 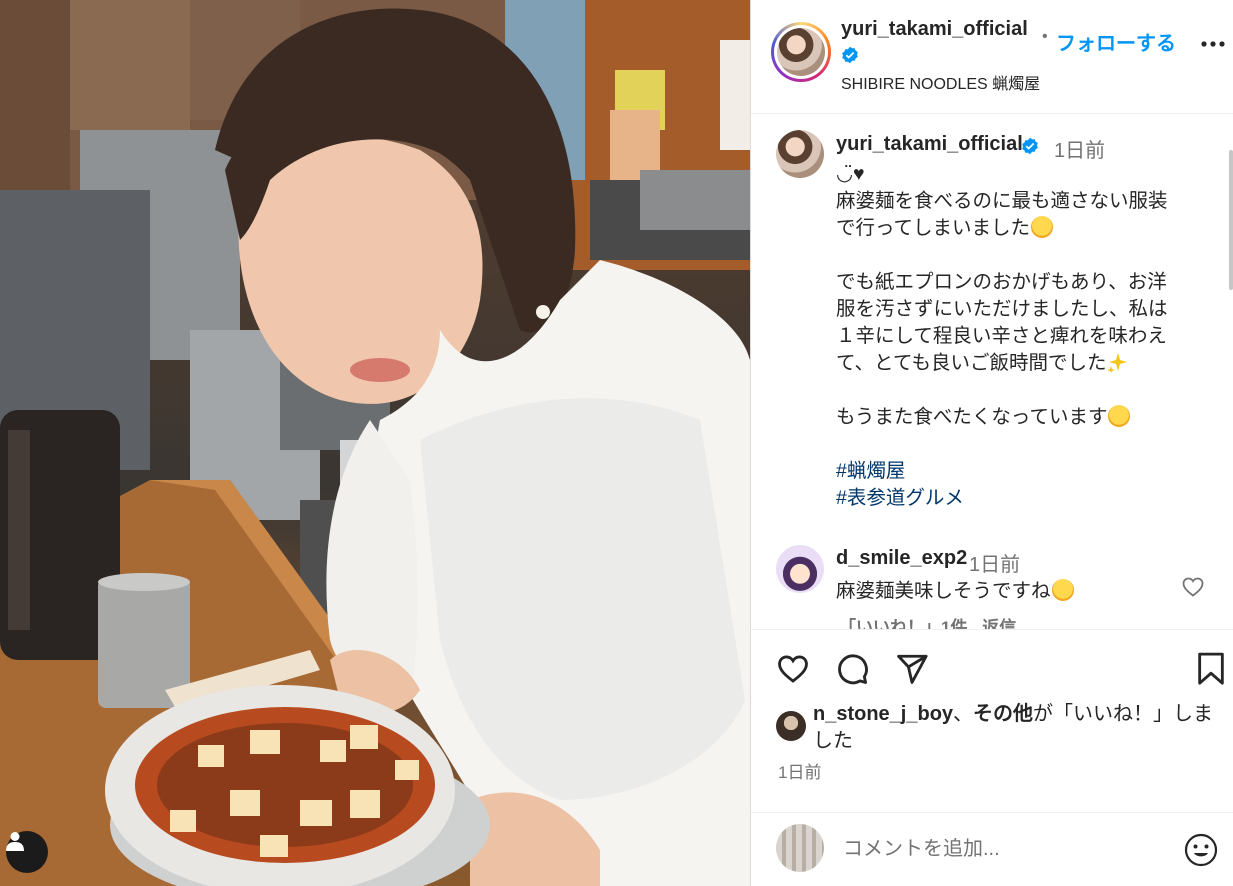 I want to click on caption-line: １辛にして程良い辛さと痺れを味わえ, so click(x=1001, y=336).